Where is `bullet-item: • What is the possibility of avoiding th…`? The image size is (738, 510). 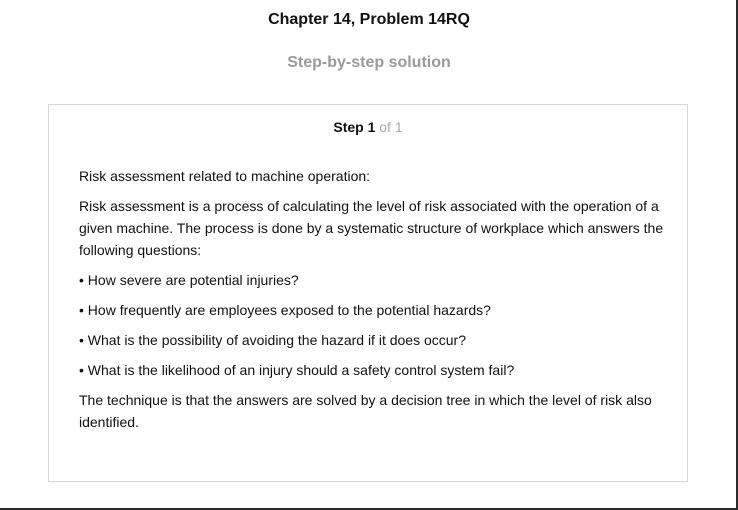 bullet-item: • What is the possibility of avoiding th… is located at coordinates (272, 340).